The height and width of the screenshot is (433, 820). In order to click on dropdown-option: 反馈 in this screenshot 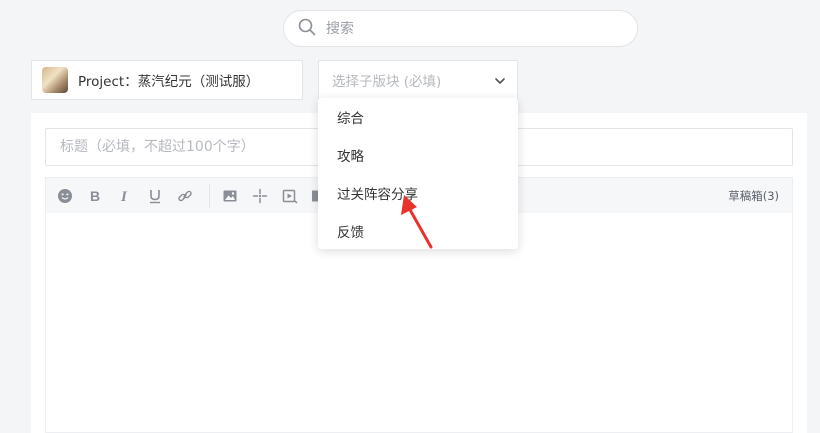, I will do `click(418, 233)`.